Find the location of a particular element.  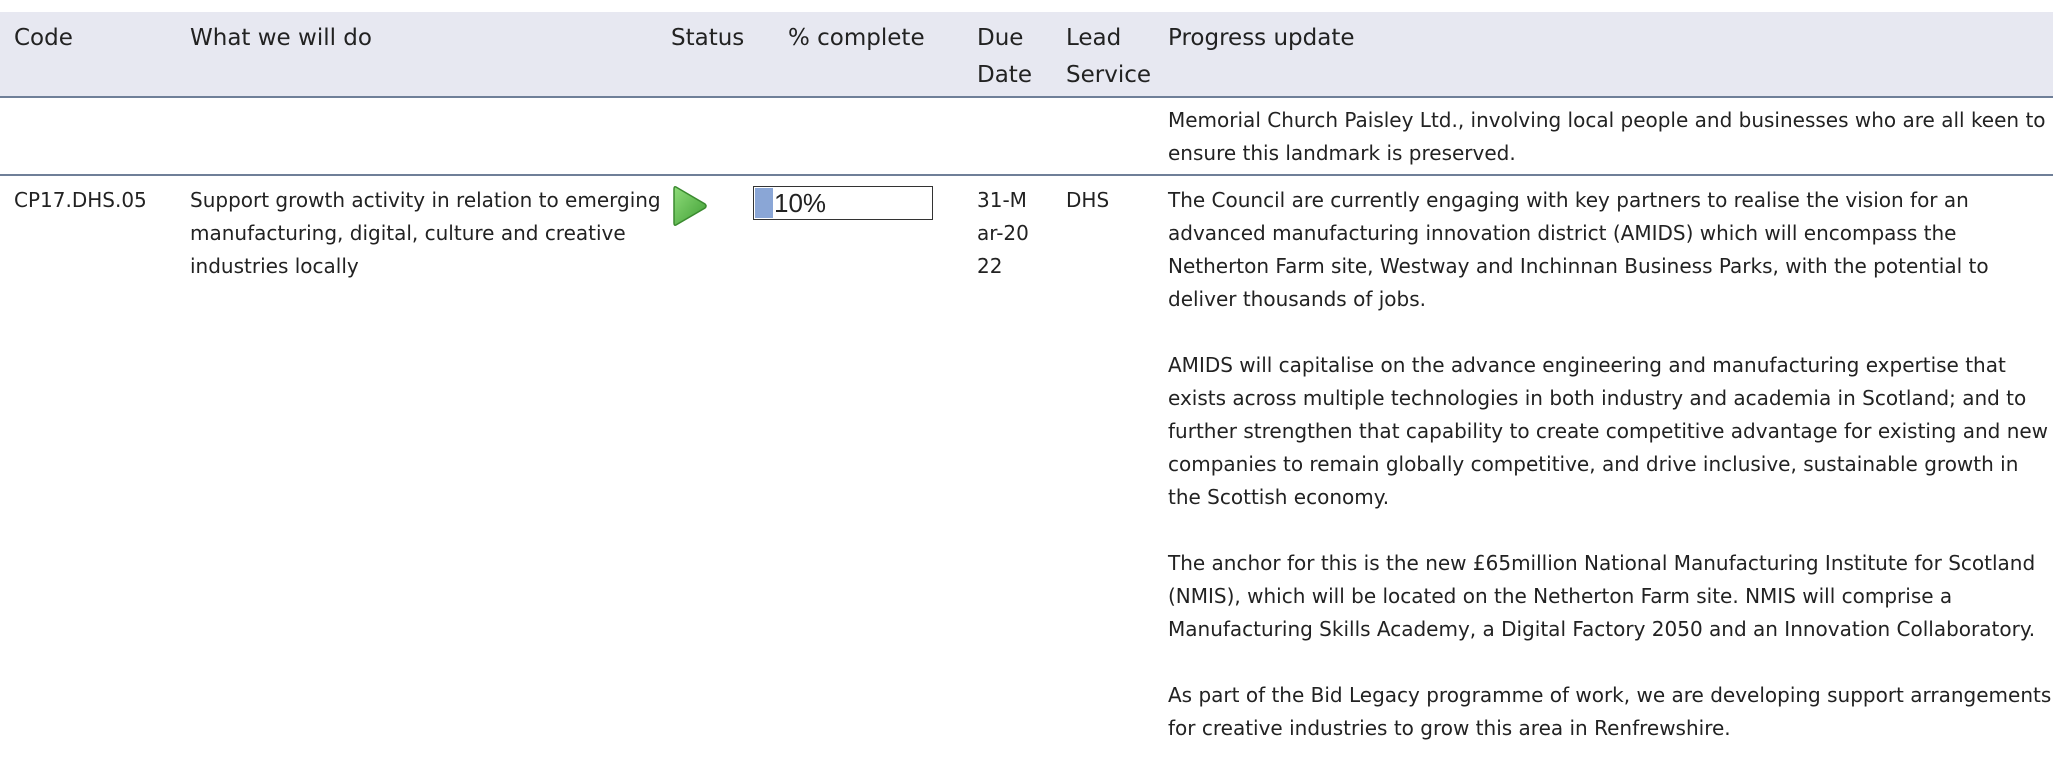

row-code: CP17.DHS.05 is located at coordinates (80, 200).